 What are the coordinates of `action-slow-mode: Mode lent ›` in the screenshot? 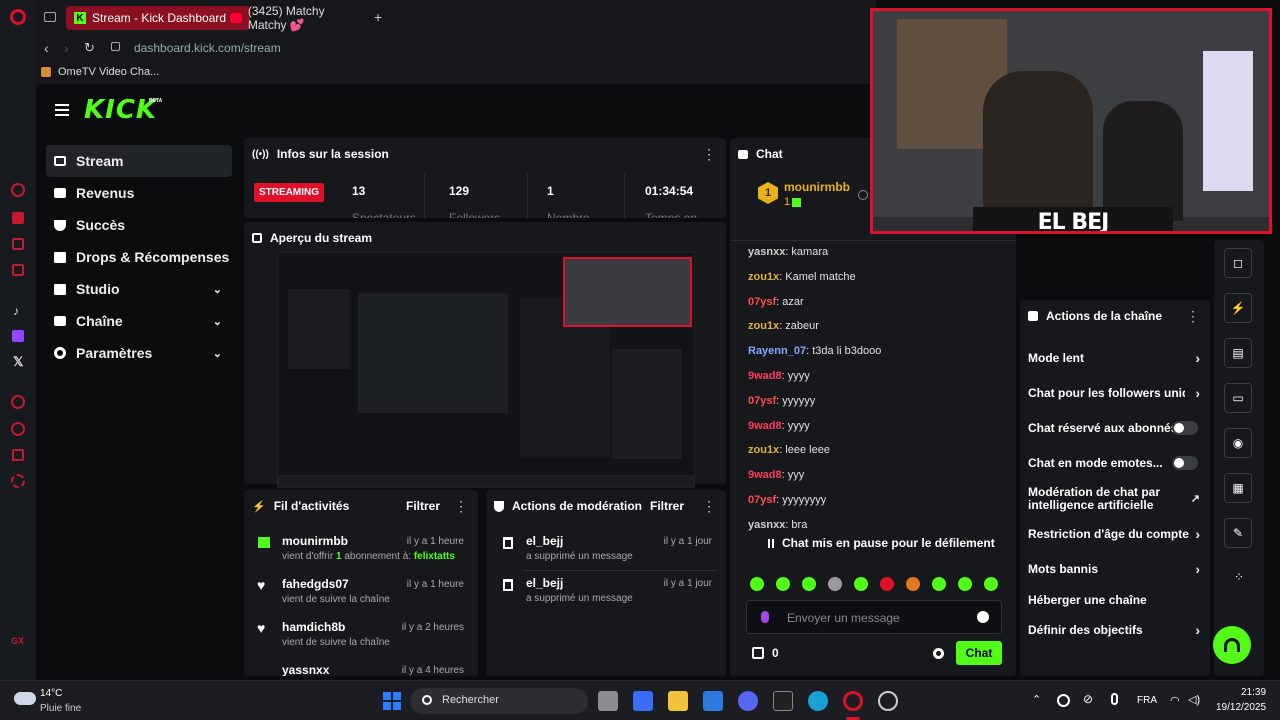 It's located at (1116, 358).